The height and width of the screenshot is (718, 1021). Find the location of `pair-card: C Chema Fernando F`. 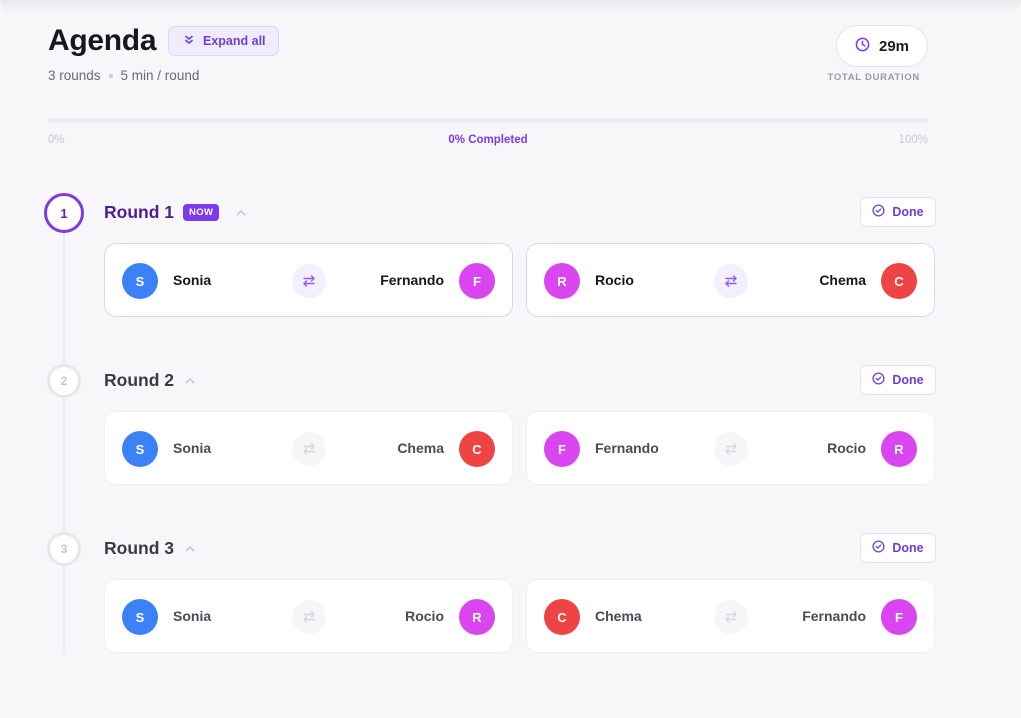

pair-card: C Chema Fernando F is located at coordinates (730, 616).